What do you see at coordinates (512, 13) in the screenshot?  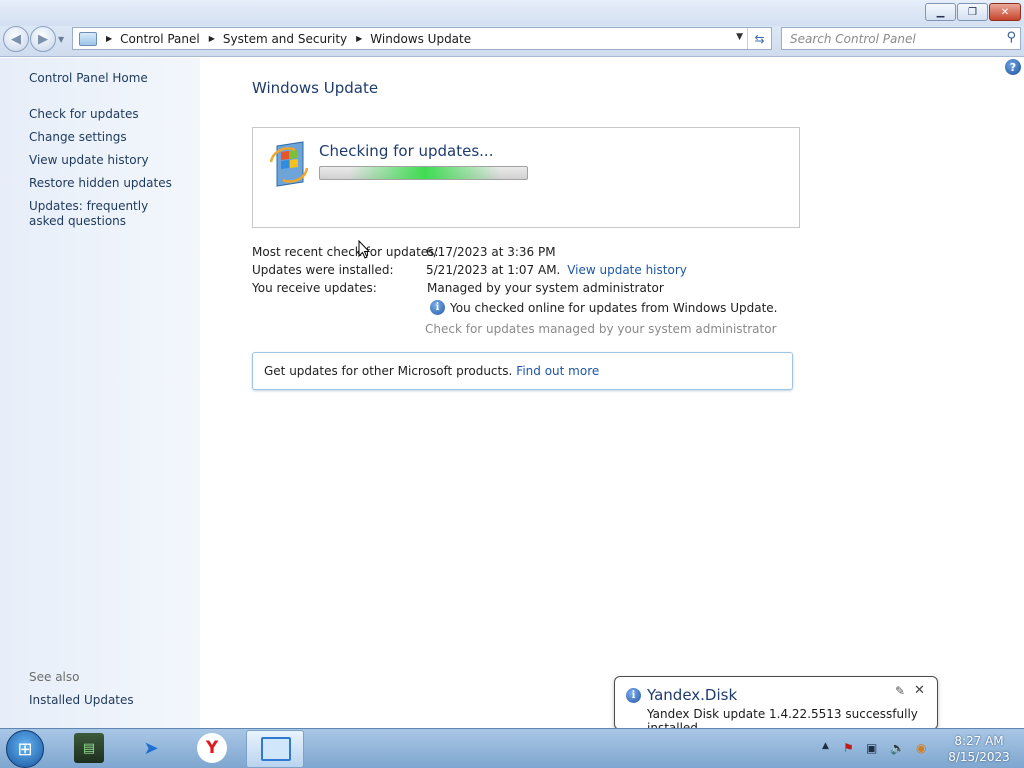 I see `window-title-bar: ▁ ❐ ✕` at bounding box center [512, 13].